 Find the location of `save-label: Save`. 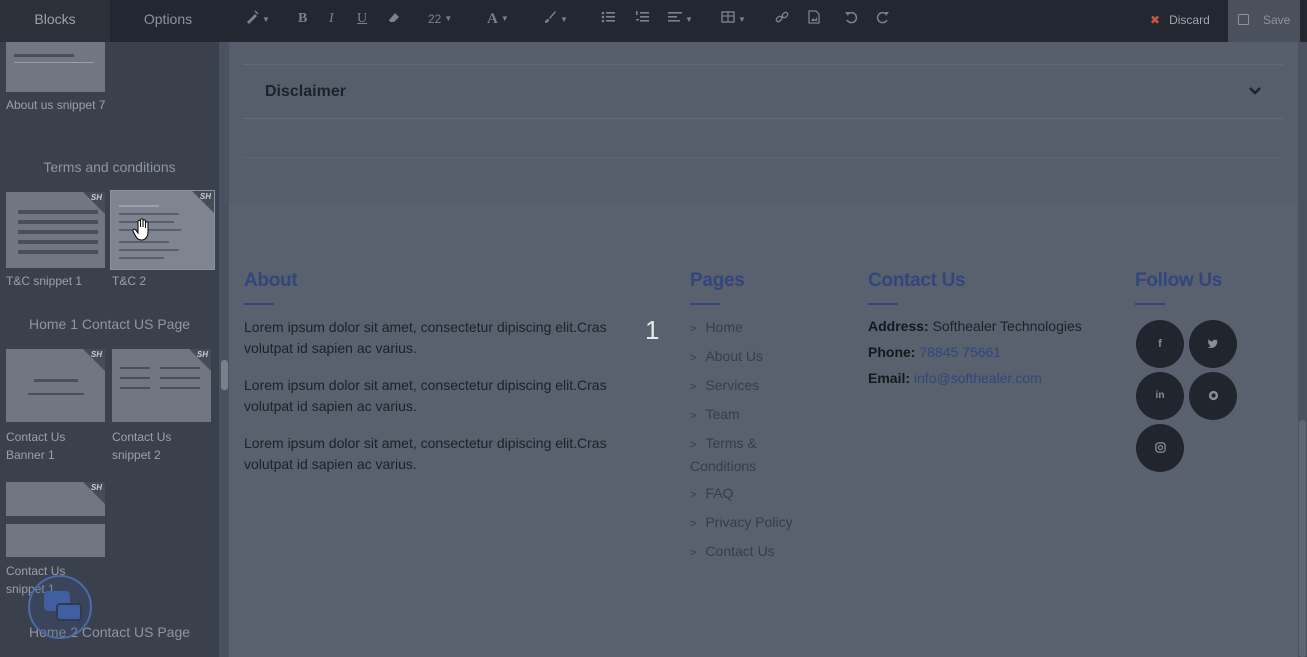

save-label: Save is located at coordinates (1277, 20).